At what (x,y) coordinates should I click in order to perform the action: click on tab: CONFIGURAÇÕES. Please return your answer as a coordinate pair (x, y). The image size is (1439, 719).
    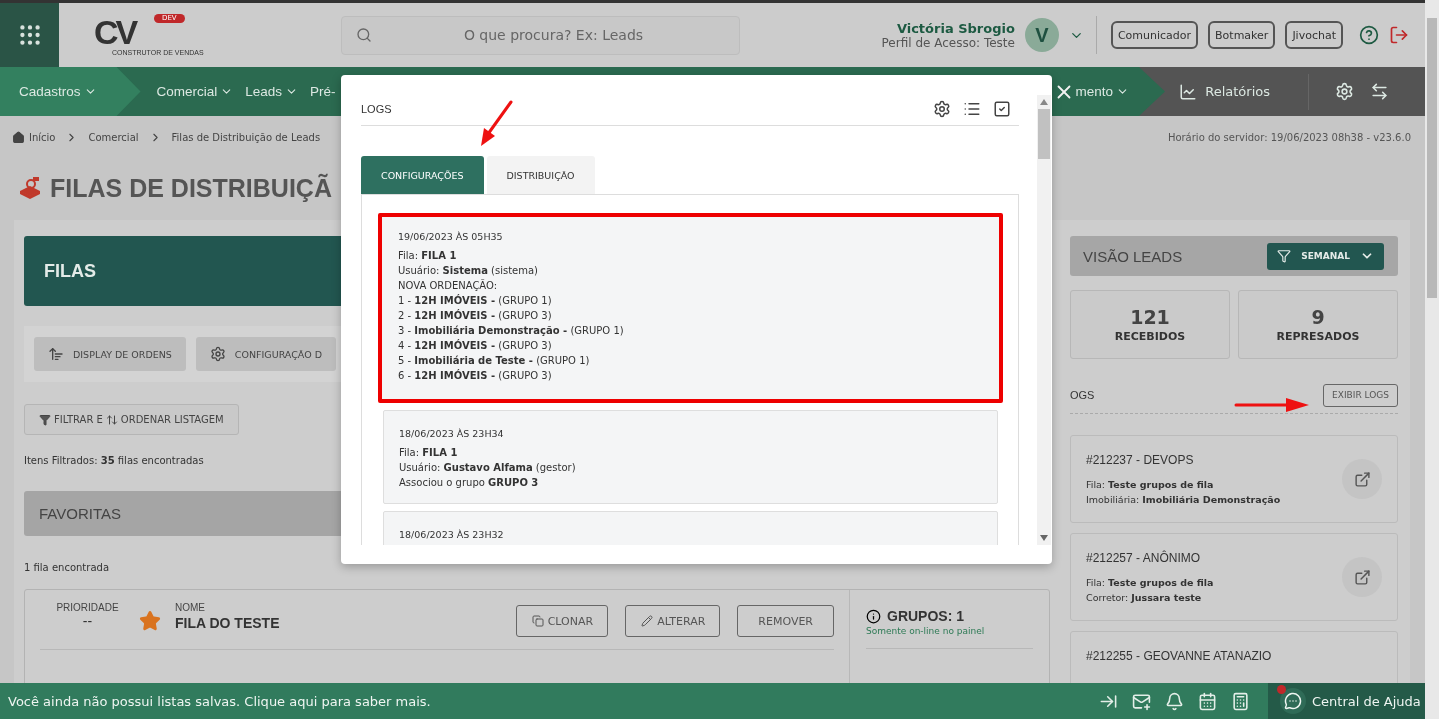
    Looking at the image, I should click on (422, 175).